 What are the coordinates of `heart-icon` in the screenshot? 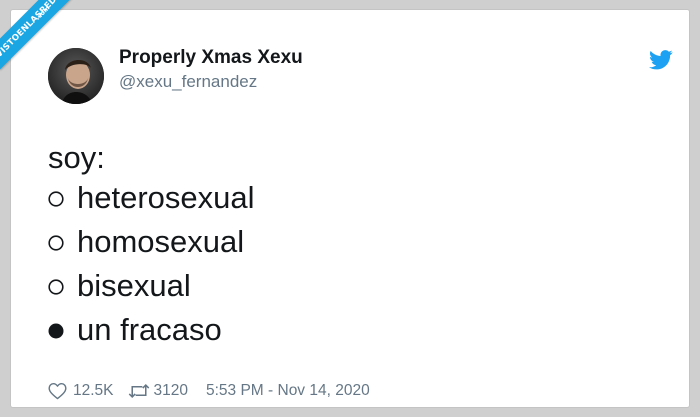 It's located at (57, 391).